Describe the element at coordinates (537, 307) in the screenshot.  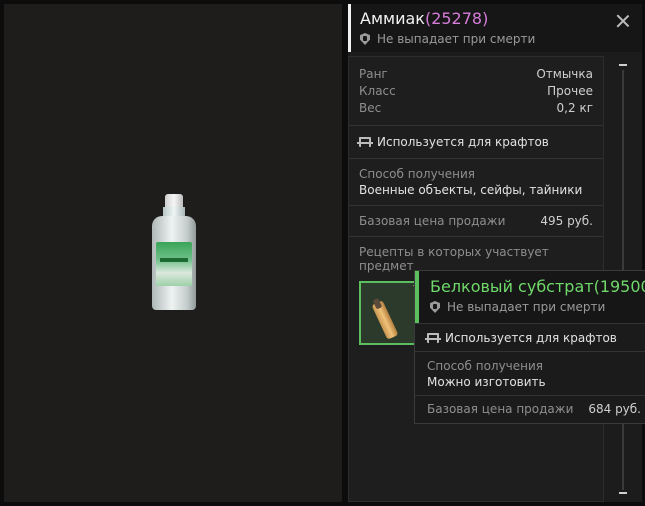
I see `tooltip-death-status: Не выпадает при смерти` at that location.